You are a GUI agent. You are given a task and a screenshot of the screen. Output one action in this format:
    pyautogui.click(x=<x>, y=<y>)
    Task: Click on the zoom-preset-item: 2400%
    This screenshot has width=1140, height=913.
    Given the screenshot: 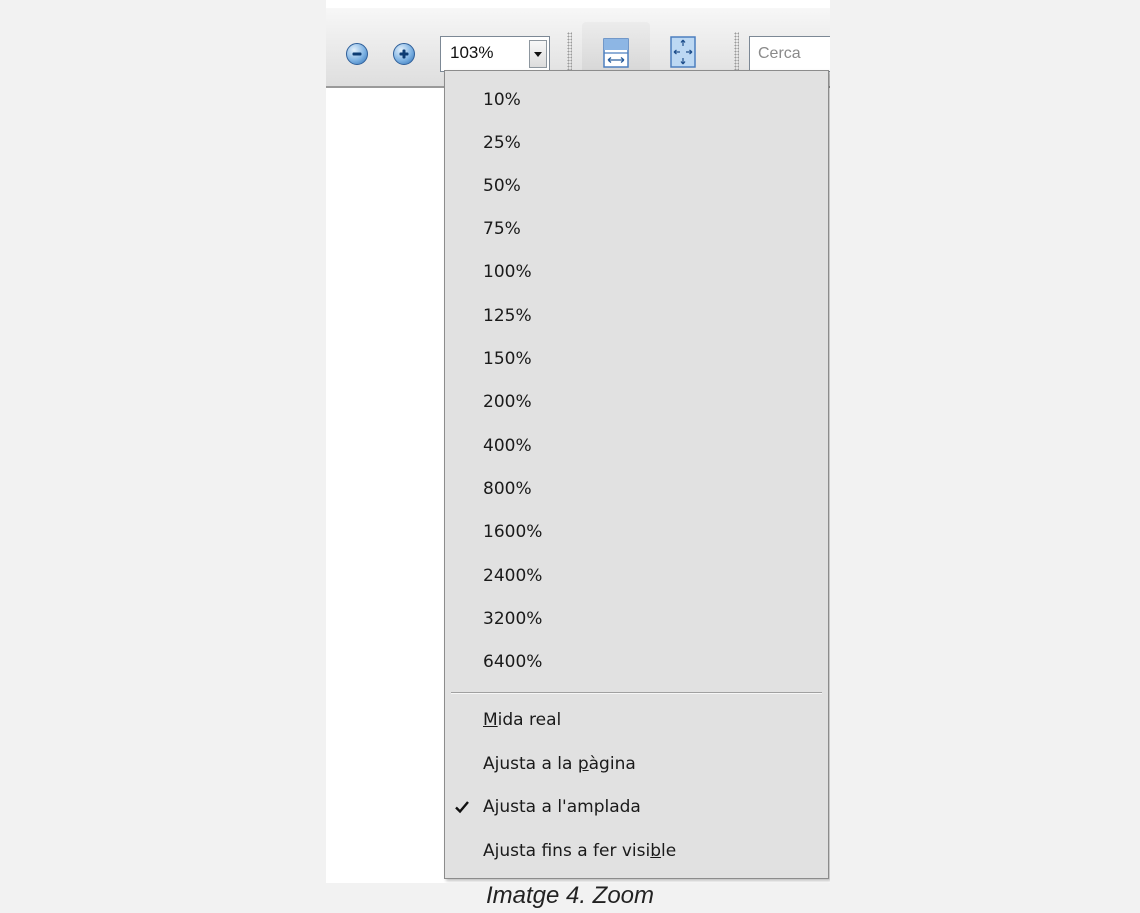 What is the action you would take?
    pyautogui.click(x=636, y=576)
    